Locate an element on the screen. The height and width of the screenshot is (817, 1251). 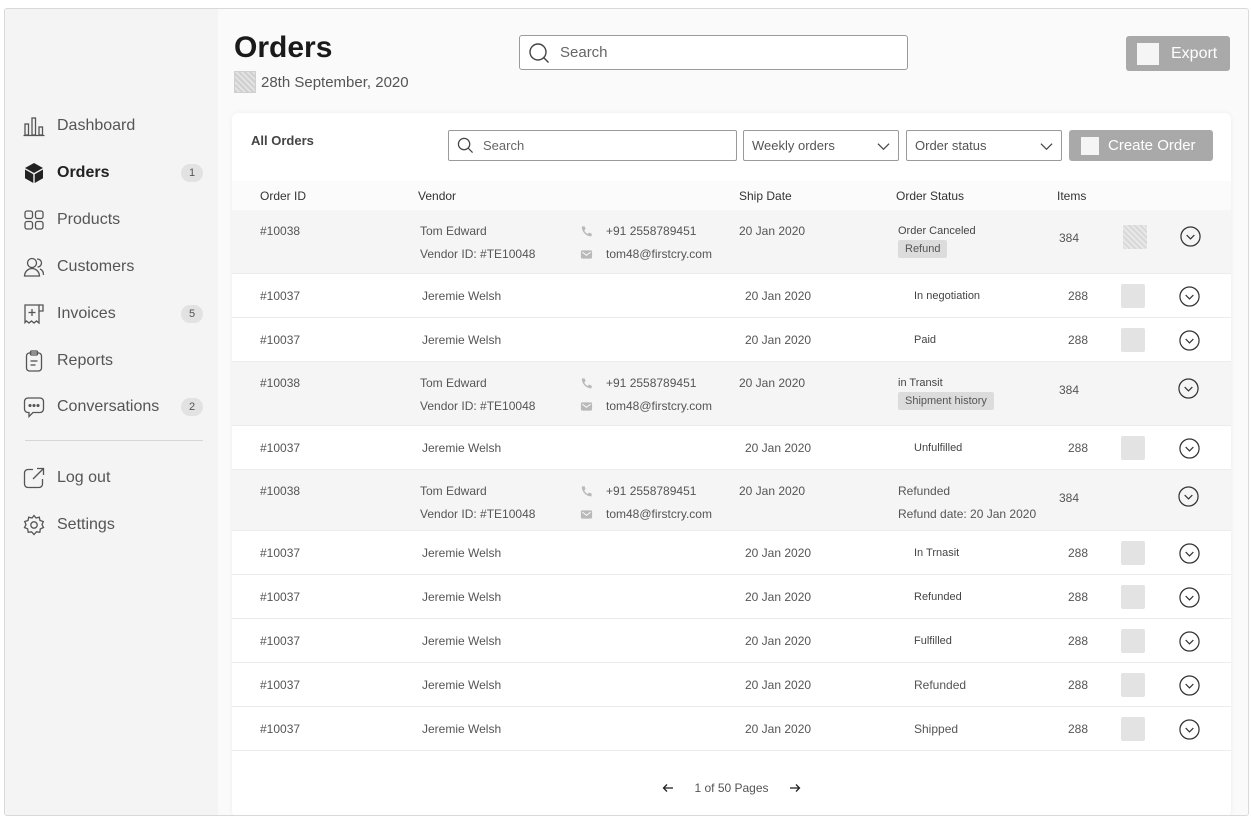
count-badge: 5 is located at coordinates (192, 314).